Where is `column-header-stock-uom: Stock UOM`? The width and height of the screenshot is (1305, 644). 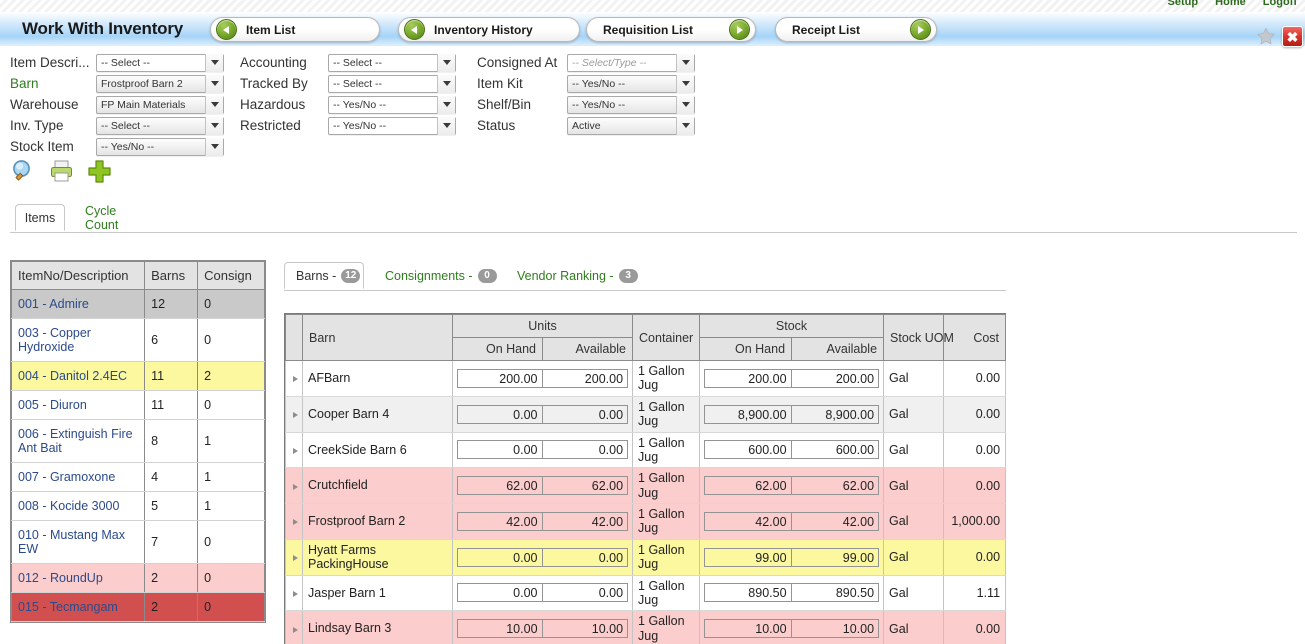 column-header-stock-uom: Stock UOM is located at coordinates (918, 337).